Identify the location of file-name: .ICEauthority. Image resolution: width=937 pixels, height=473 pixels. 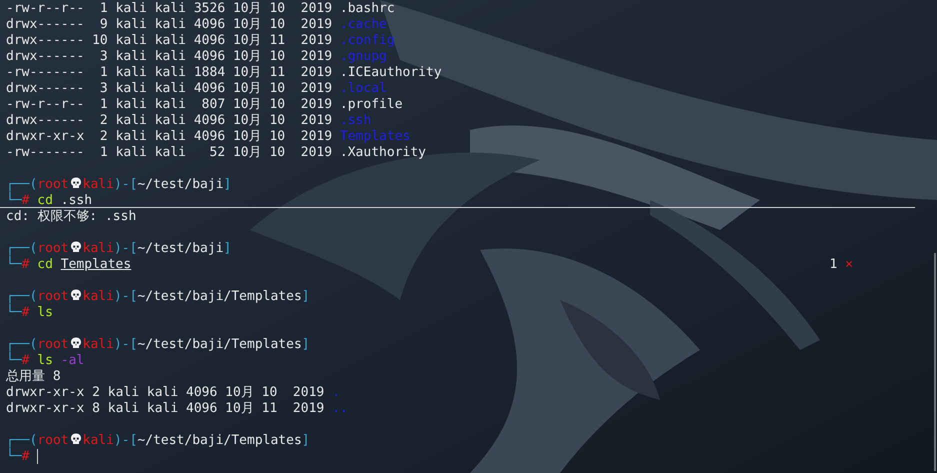
(391, 72).